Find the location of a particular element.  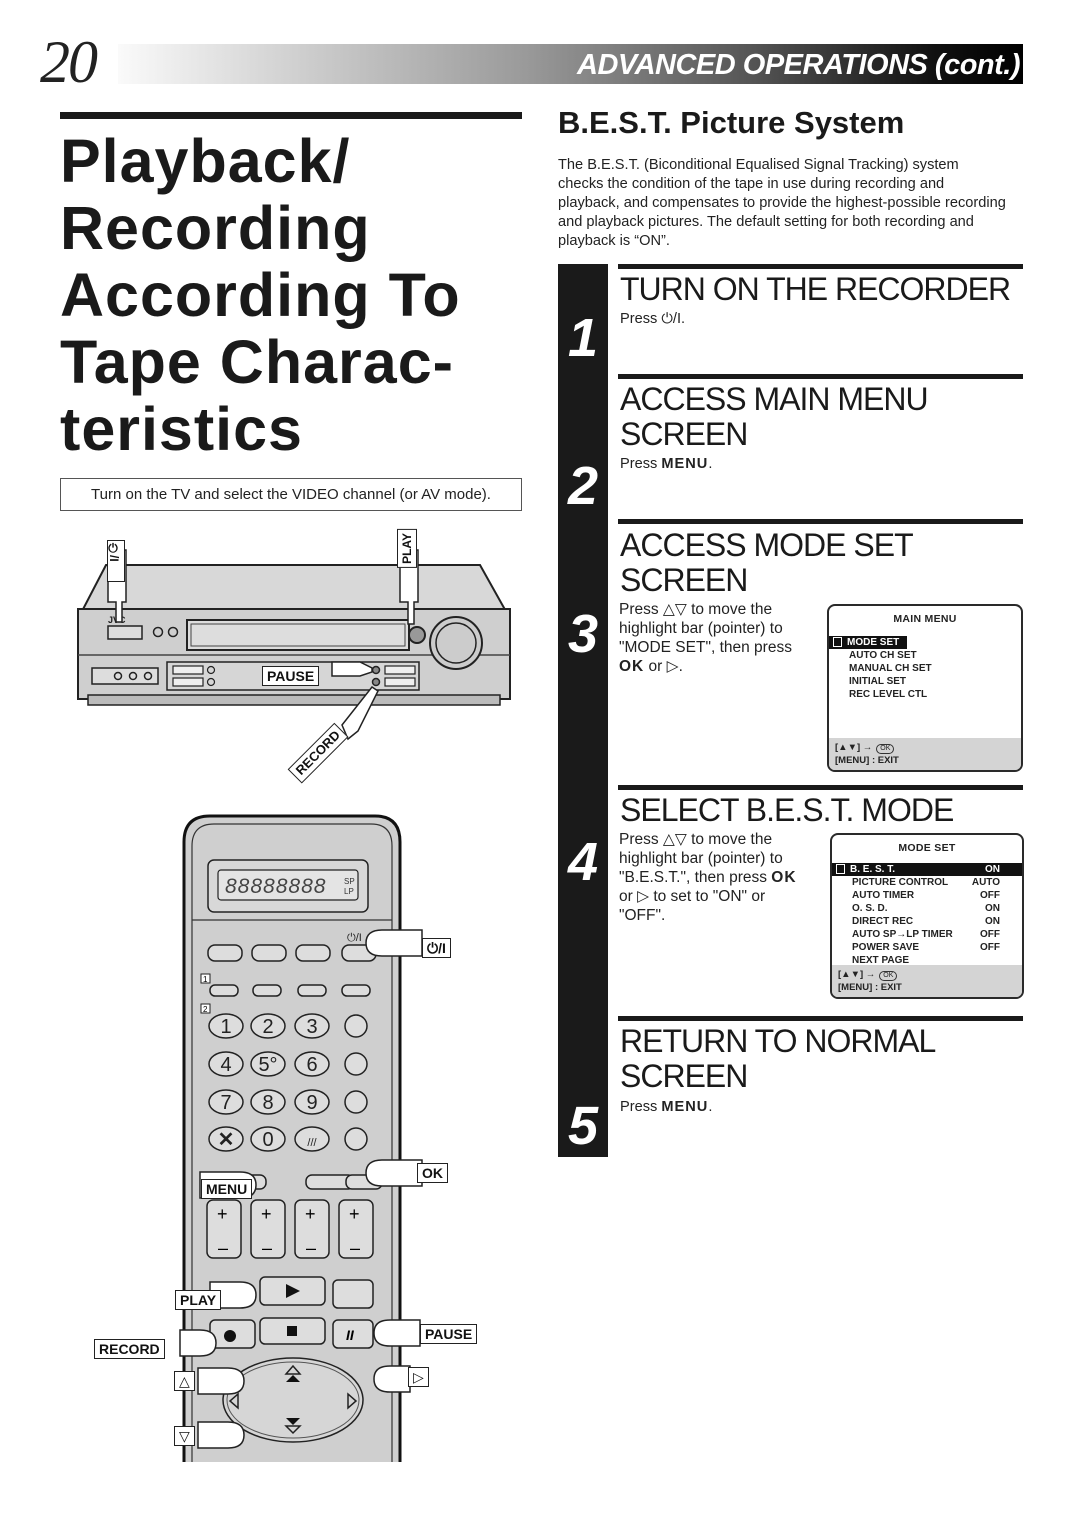

number-key-label: 5° is located at coordinates (267, 1065).